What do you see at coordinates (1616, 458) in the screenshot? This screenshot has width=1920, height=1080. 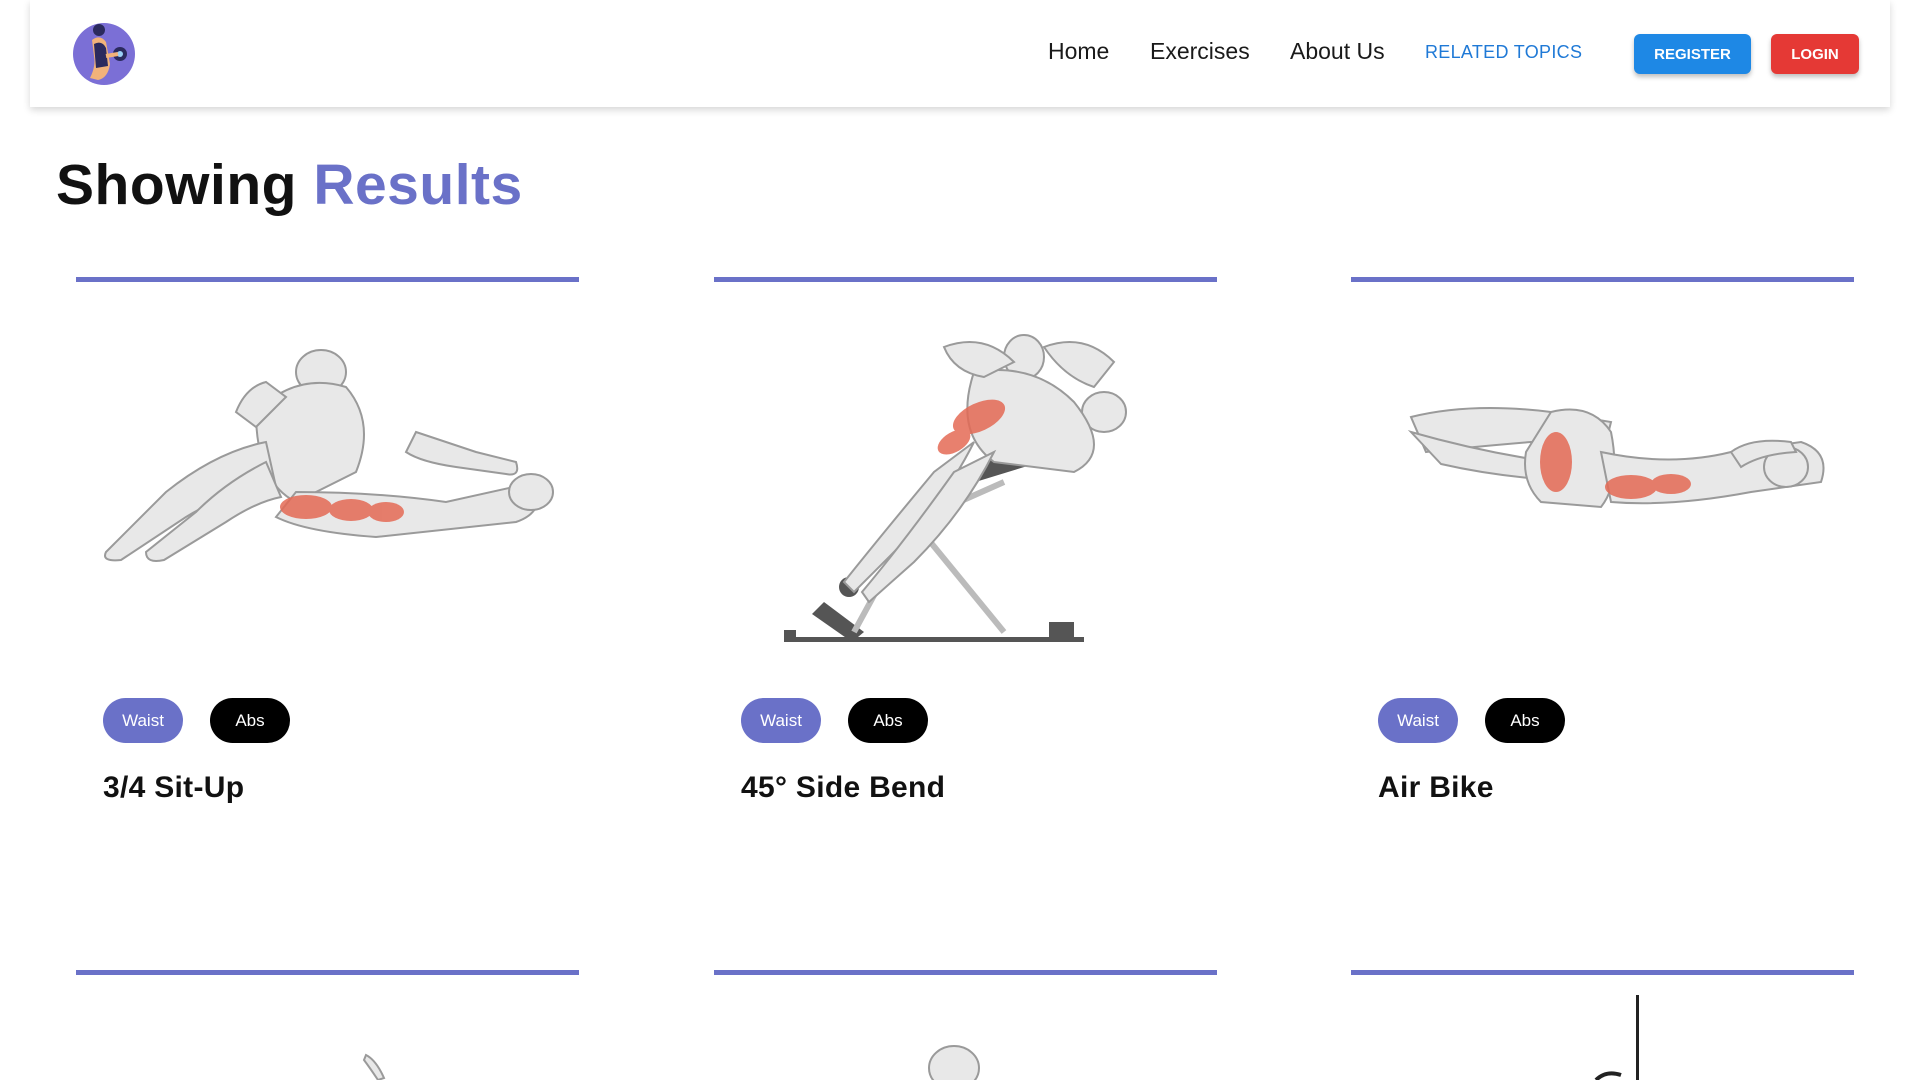 I see `air-bike-illustration-icon` at bounding box center [1616, 458].